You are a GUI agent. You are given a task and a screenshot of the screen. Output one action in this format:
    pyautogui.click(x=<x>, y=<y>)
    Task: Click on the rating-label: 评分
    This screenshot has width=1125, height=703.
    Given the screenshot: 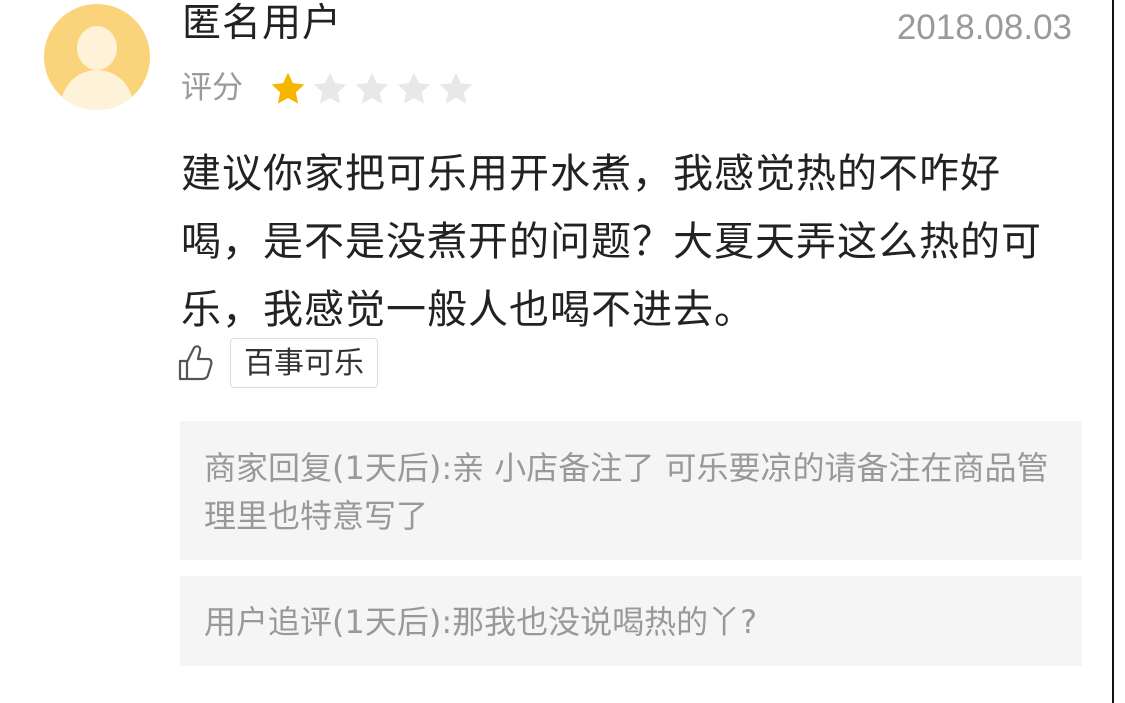 What is the action you would take?
    pyautogui.click(x=212, y=88)
    